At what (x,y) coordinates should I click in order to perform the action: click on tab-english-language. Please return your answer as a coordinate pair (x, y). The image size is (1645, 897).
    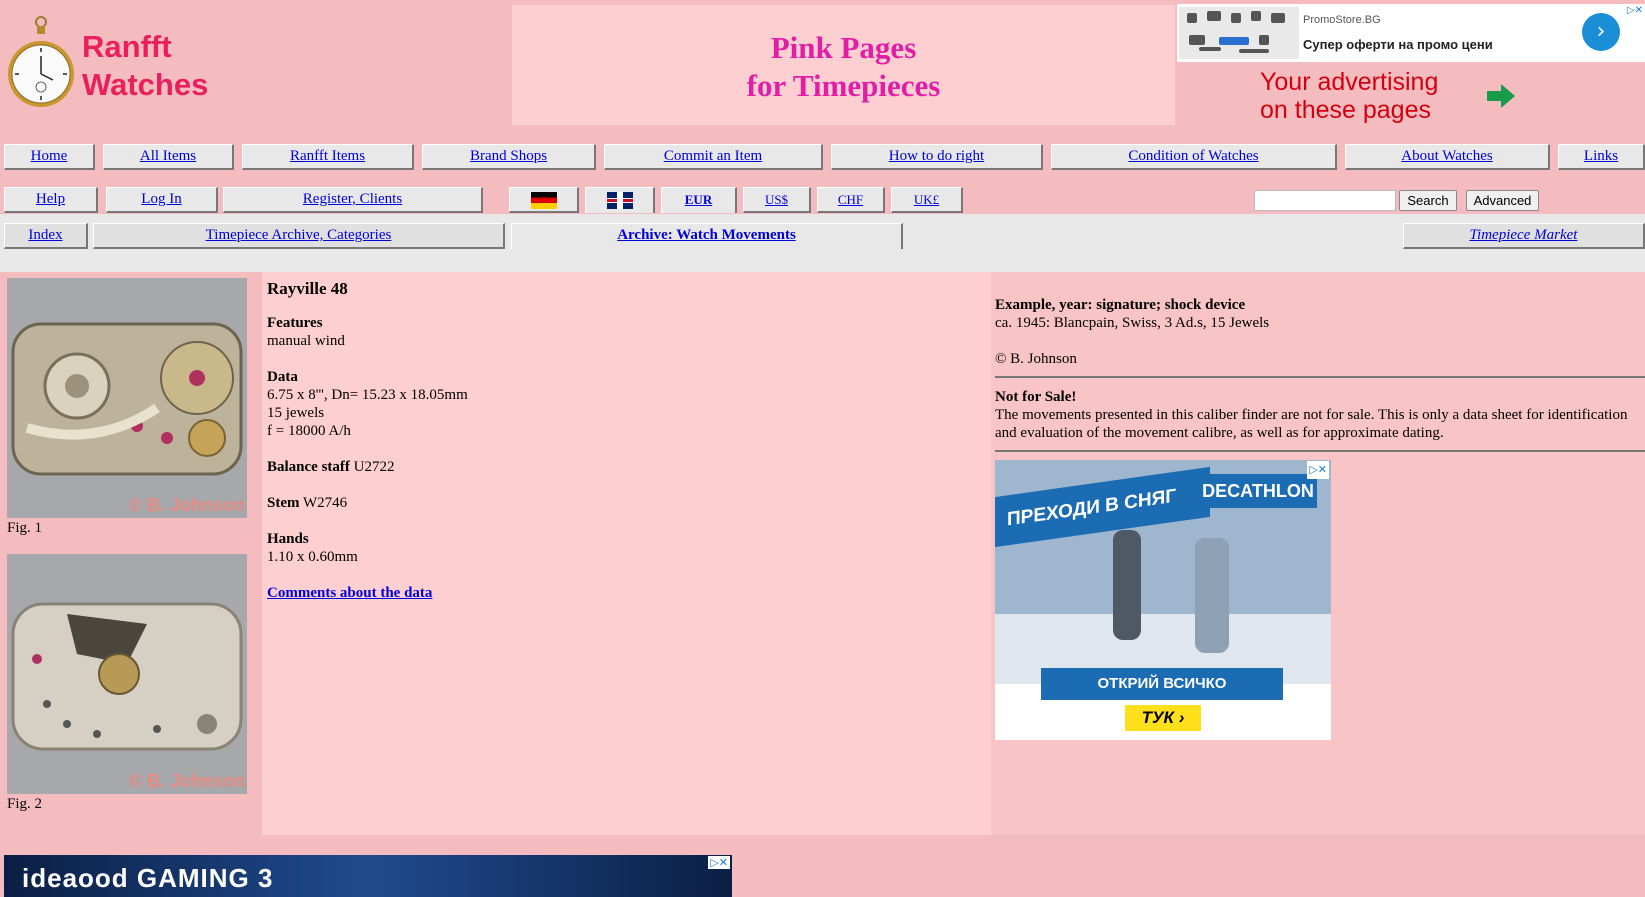
    Looking at the image, I should click on (620, 200).